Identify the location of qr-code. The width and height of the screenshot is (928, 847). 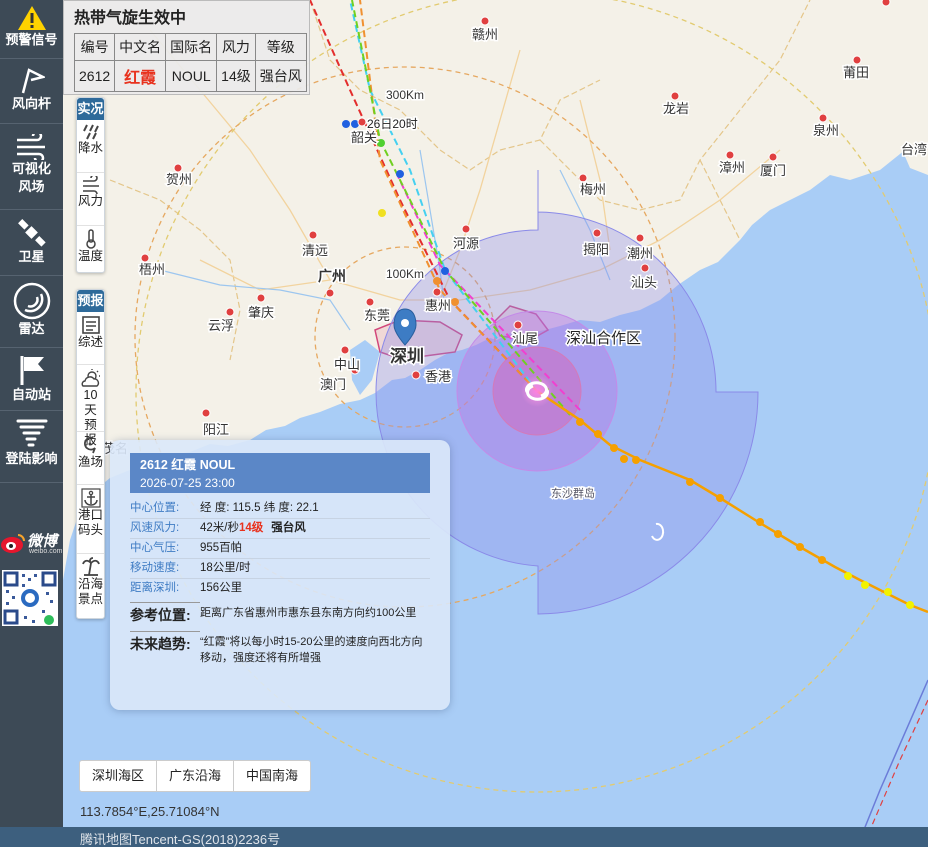
(30, 598).